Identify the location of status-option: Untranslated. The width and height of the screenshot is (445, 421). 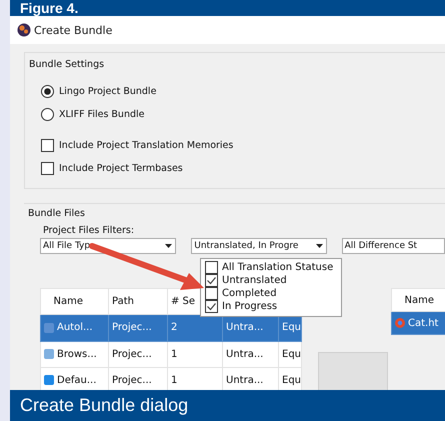
(254, 280).